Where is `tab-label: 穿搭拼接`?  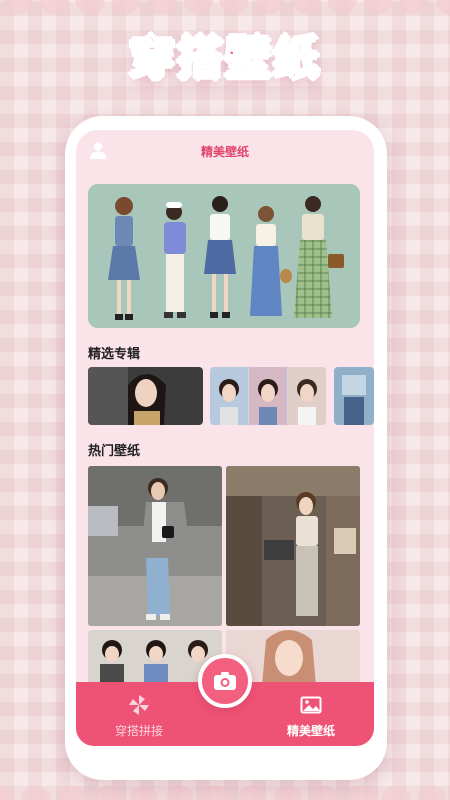 tab-label: 穿搭拼接 is located at coordinates (138, 731).